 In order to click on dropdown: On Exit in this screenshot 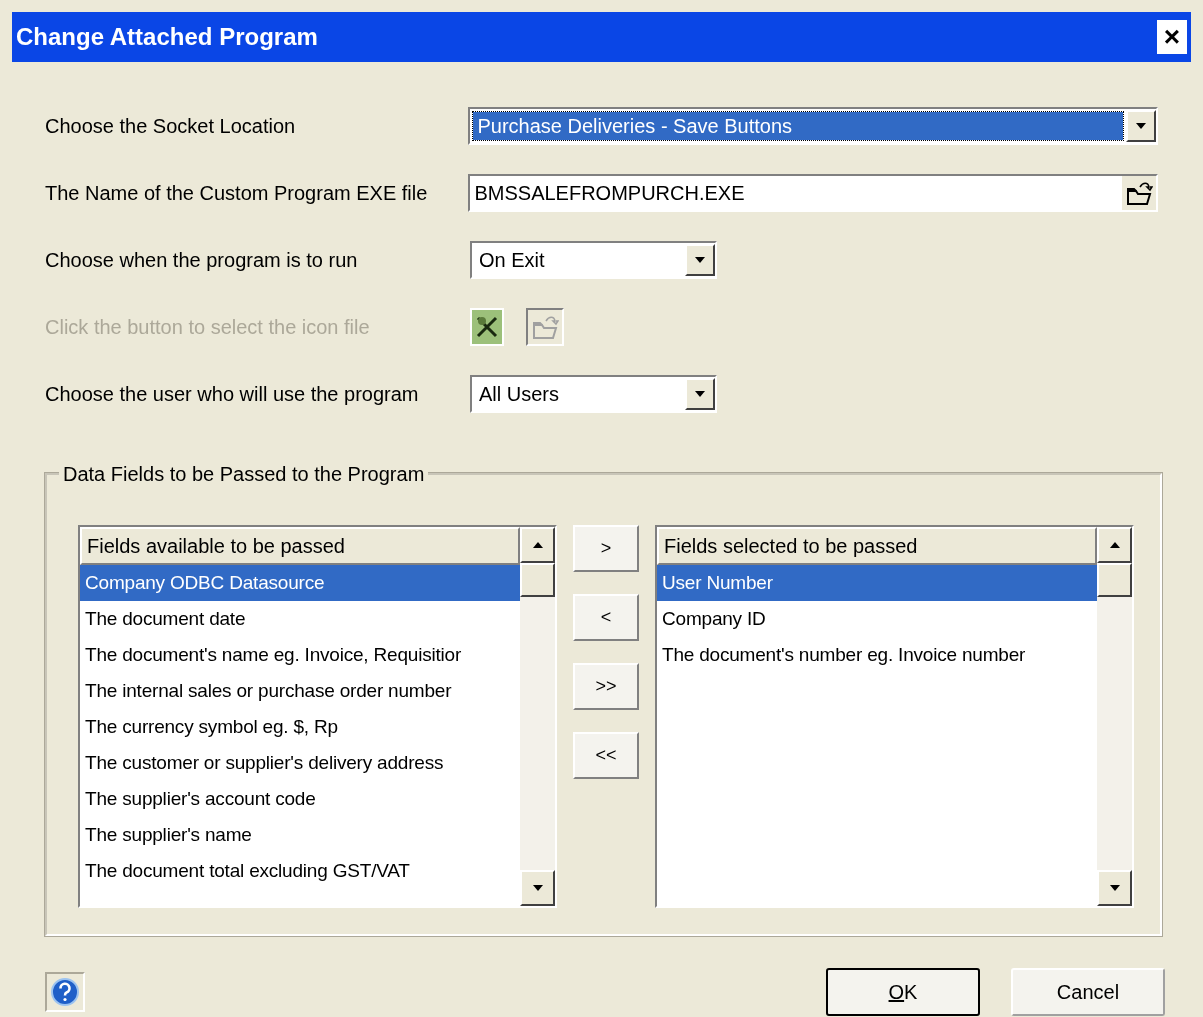, I will do `click(593, 259)`.